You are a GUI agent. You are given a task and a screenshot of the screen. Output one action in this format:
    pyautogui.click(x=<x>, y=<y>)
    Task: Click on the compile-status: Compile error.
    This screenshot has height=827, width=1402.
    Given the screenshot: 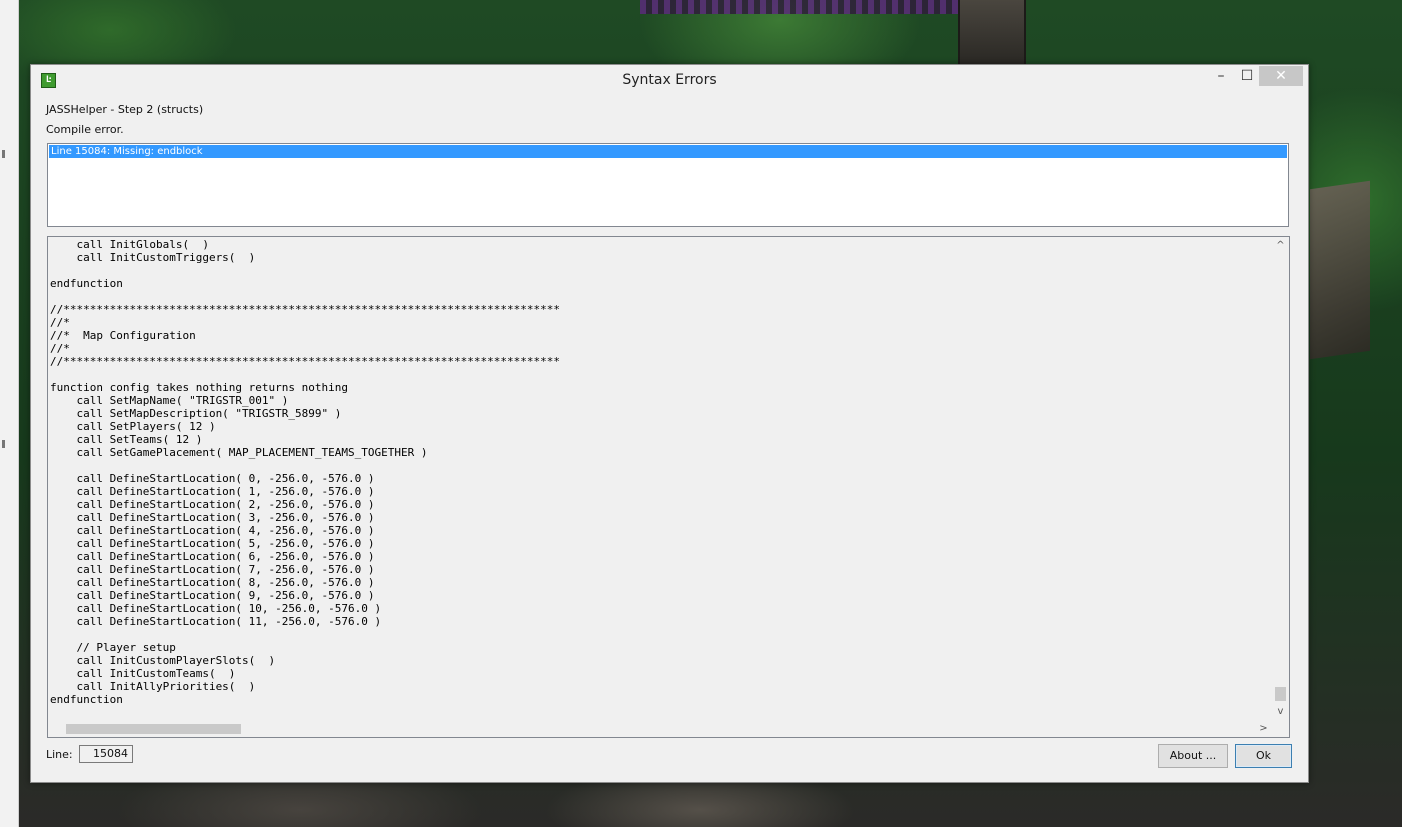 What is the action you would take?
    pyautogui.click(x=85, y=129)
    